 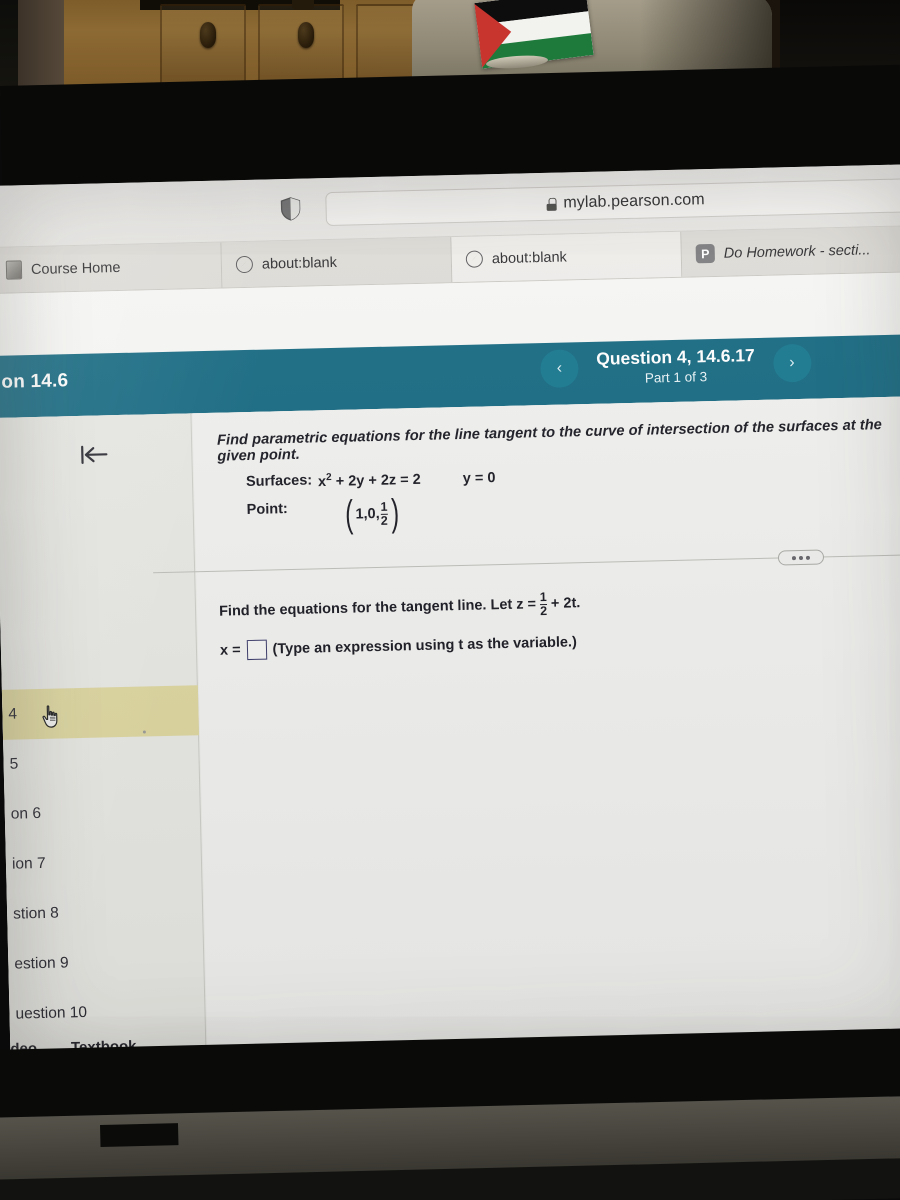 What do you see at coordinates (267, 509) in the screenshot?
I see `point-label: Point:` at bounding box center [267, 509].